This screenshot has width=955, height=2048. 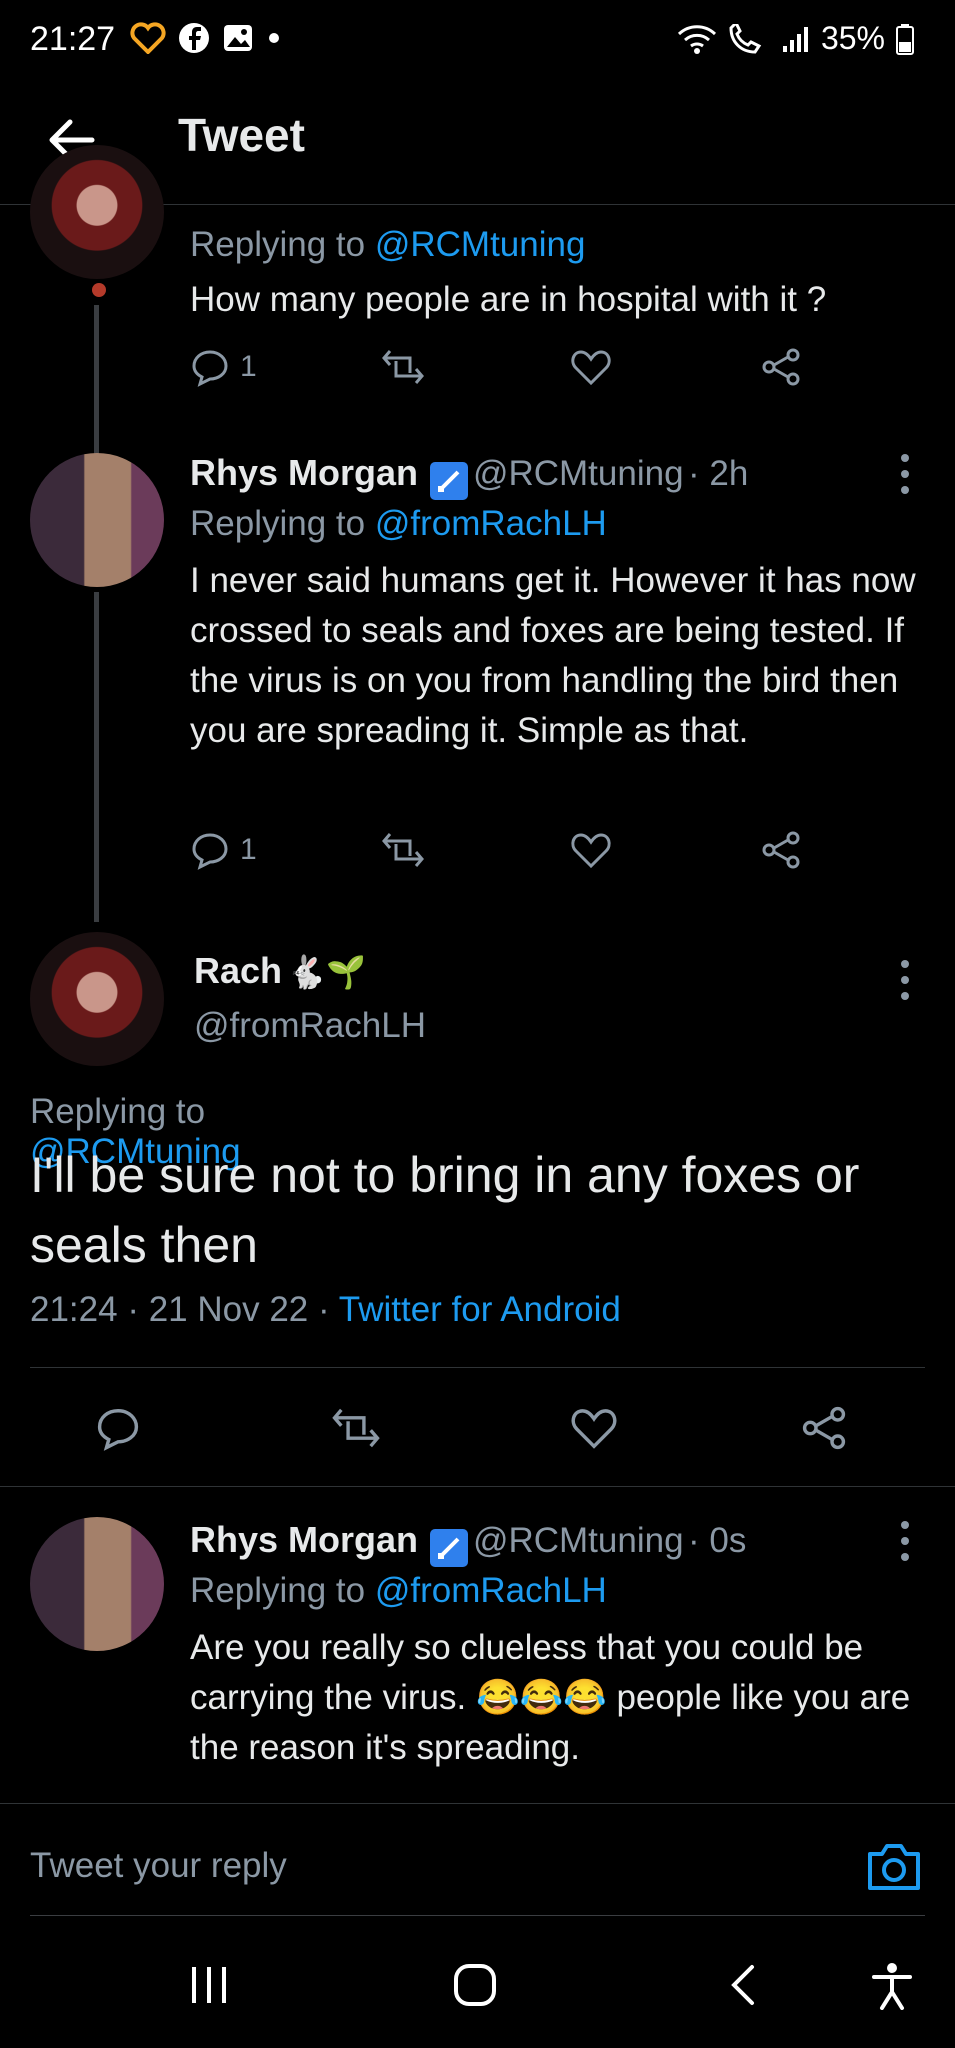 I want to click on display-name: Rach, so click(x=238, y=970).